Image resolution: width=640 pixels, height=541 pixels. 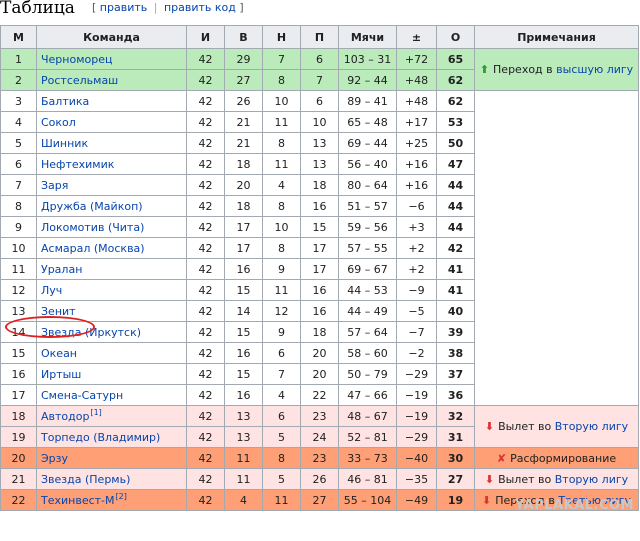 What do you see at coordinates (416, 374) in the screenshot?
I see `goal-diff-cell: −29` at bounding box center [416, 374].